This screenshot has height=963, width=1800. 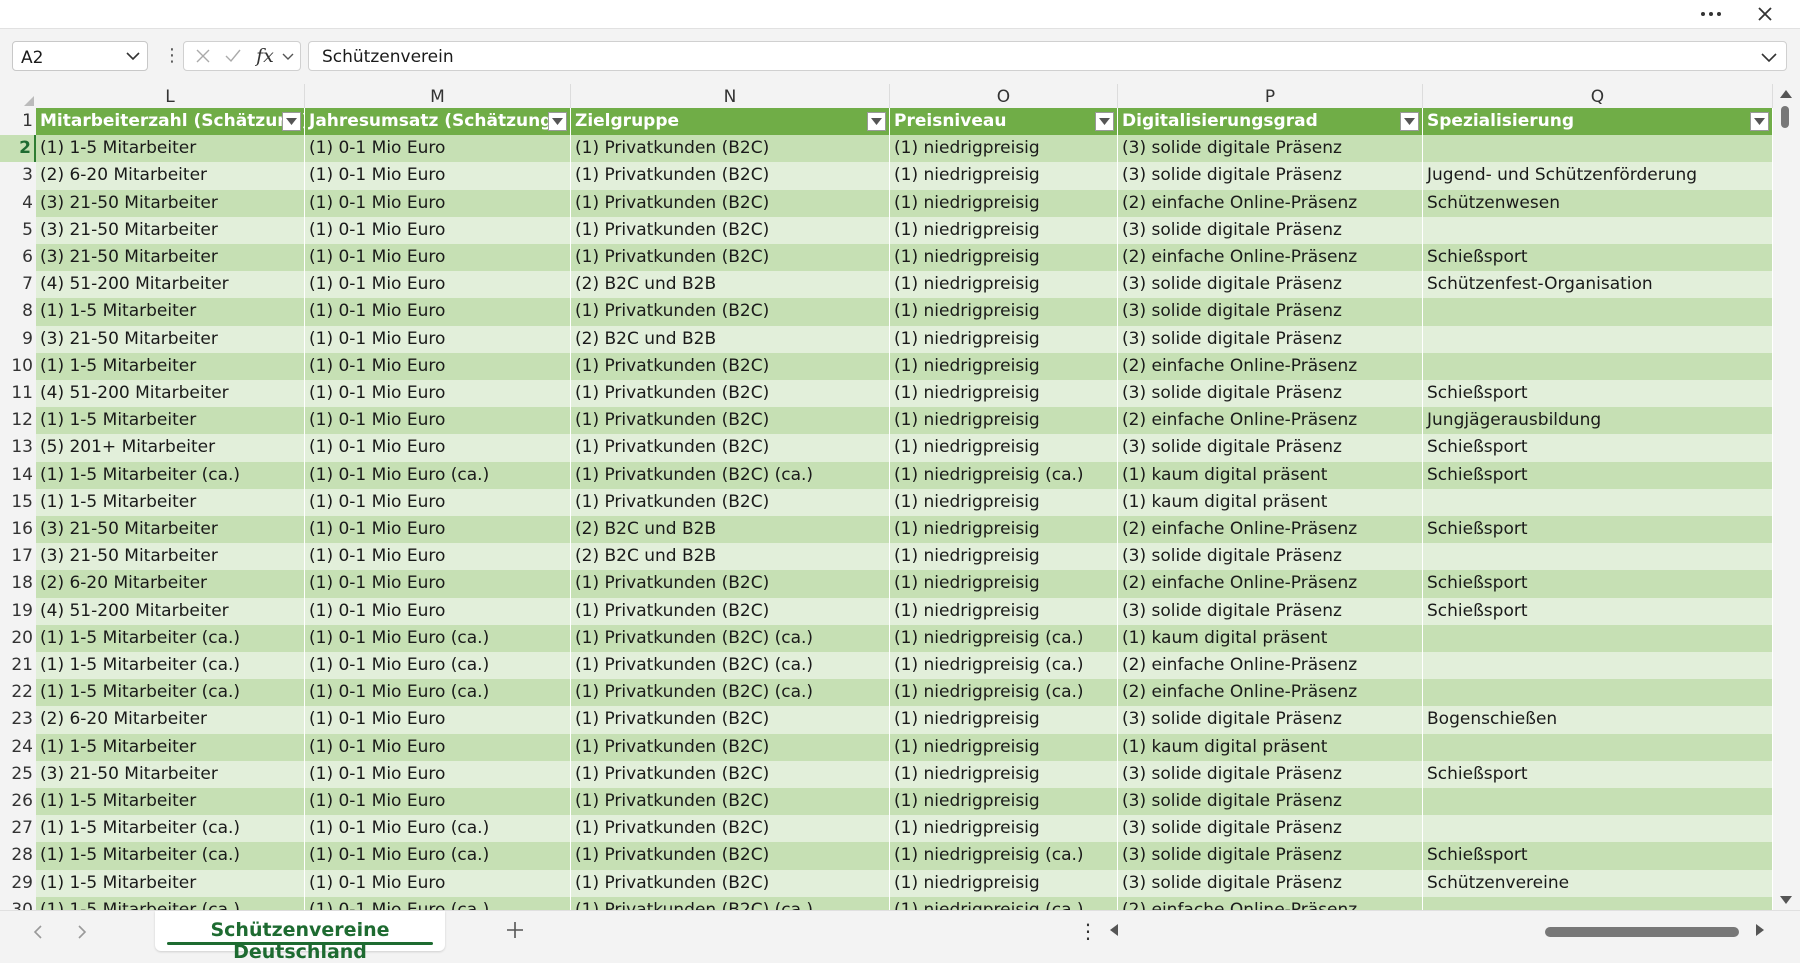 I want to click on row-number: 2, so click(x=18, y=149).